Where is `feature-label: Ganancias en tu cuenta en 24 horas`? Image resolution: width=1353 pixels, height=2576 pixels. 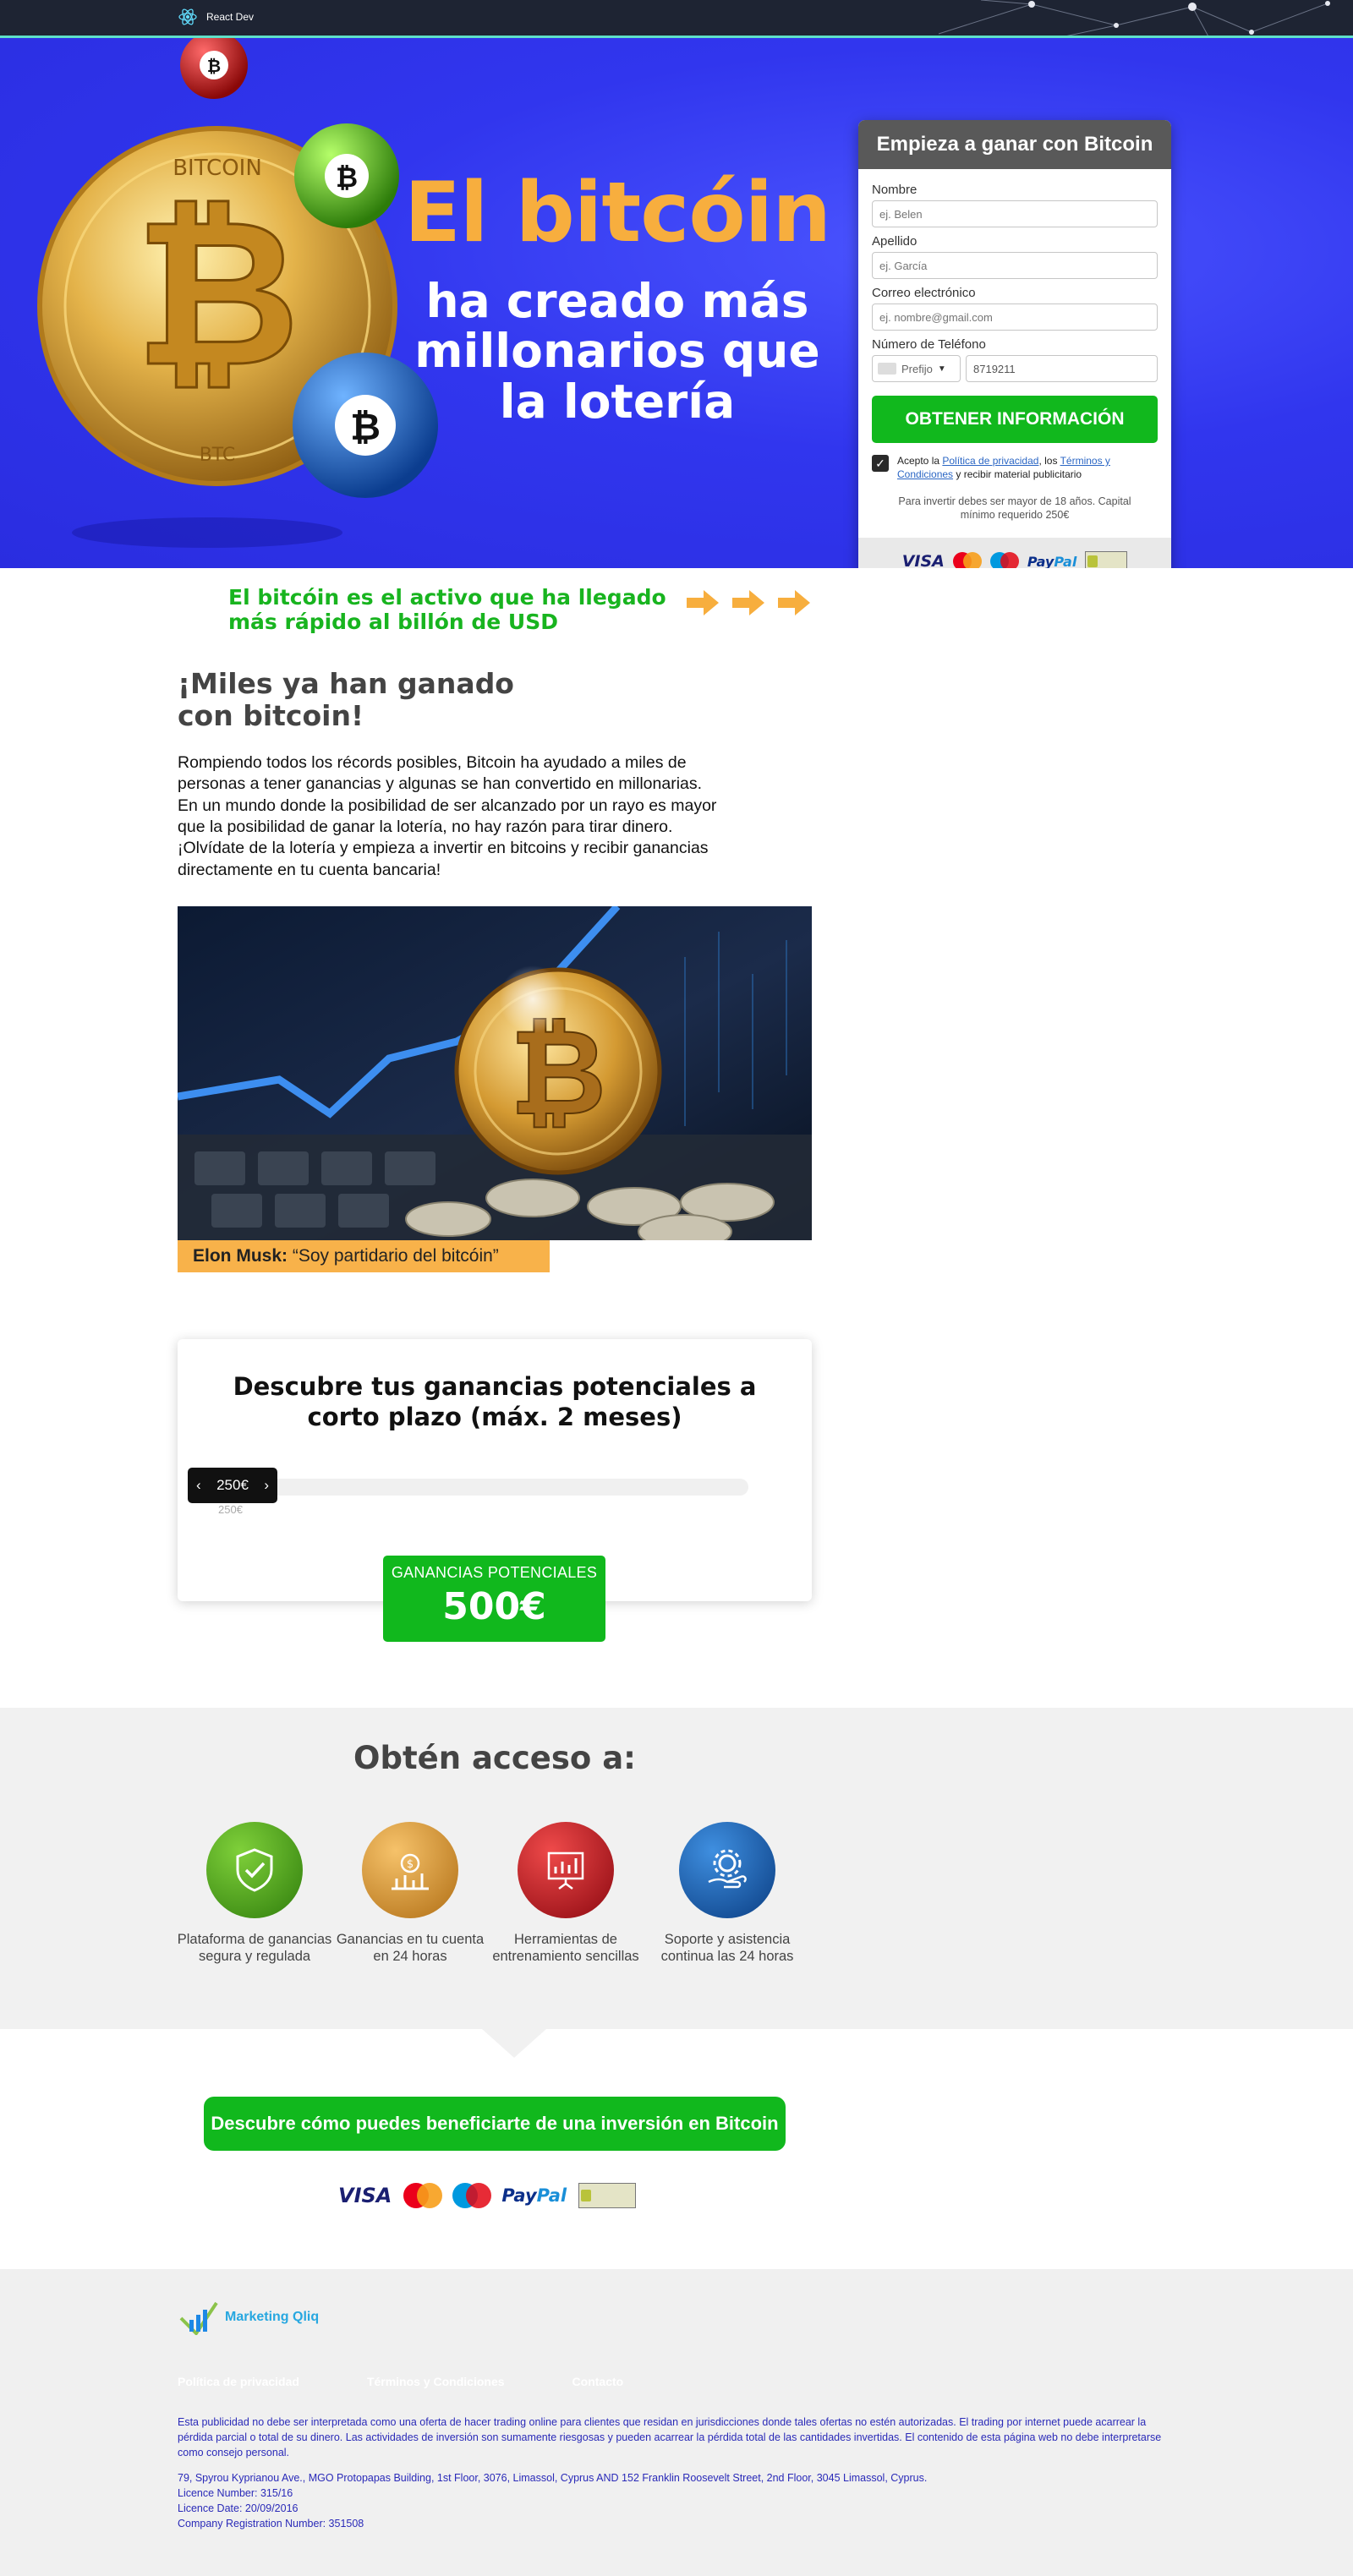 feature-label: Ganancias en tu cuenta en 24 horas is located at coordinates (410, 1948).